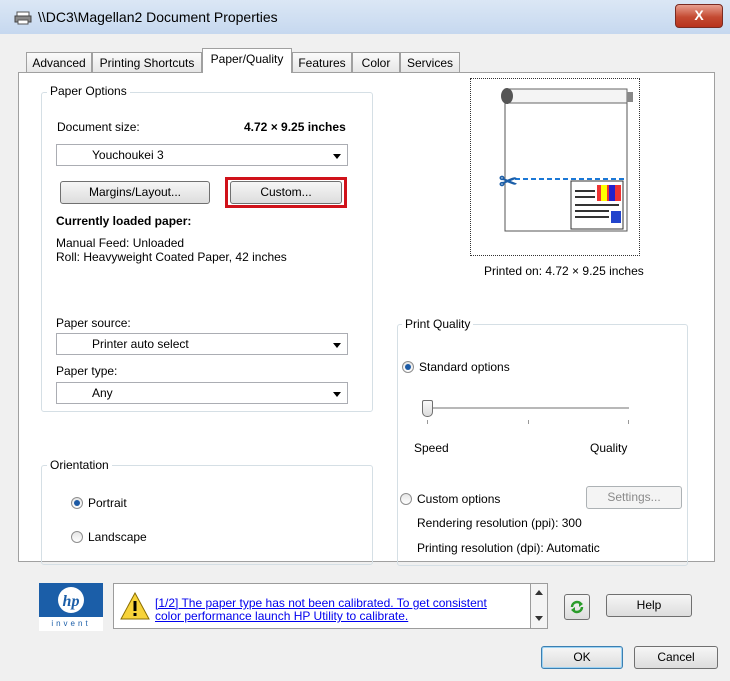  What do you see at coordinates (567, 160) in the screenshot?
I see `paper-roll-illustration` at bounding box center [567, 160].